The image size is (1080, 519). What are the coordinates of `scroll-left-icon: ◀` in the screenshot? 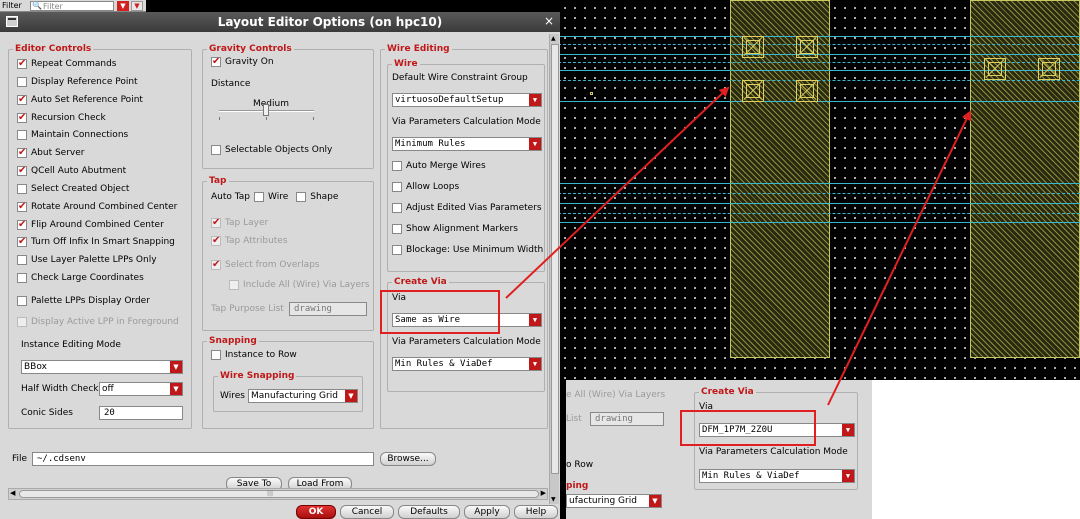 It's located at (12, 493).